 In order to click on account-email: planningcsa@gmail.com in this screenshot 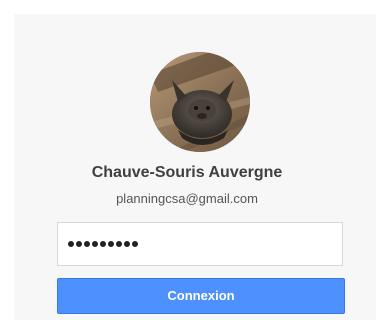, I will do `click(187, 198)`.